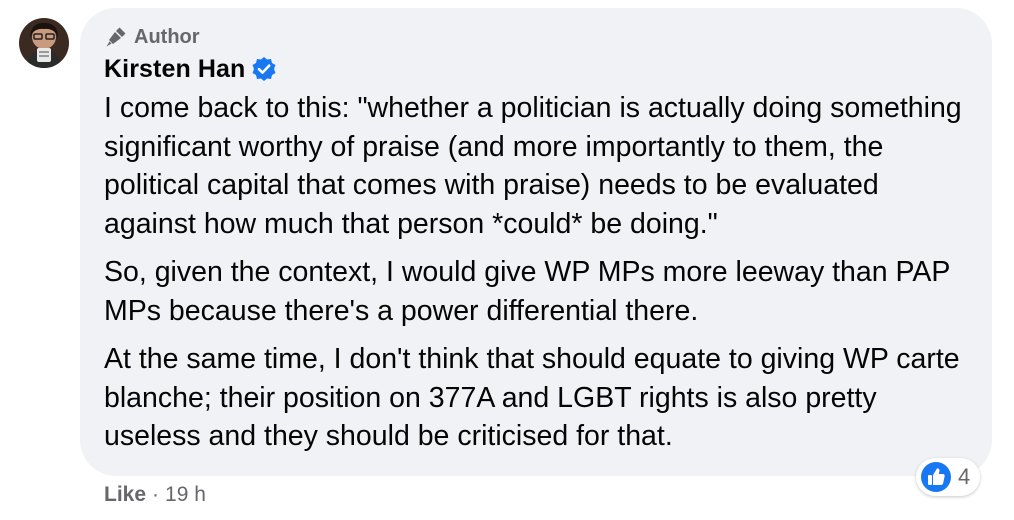 The width and height of the screenshot is (1014, 520). Describe the element at coordinates (174, 69) in the screenshot. I see `author-name: Kirsten Han` at that location.